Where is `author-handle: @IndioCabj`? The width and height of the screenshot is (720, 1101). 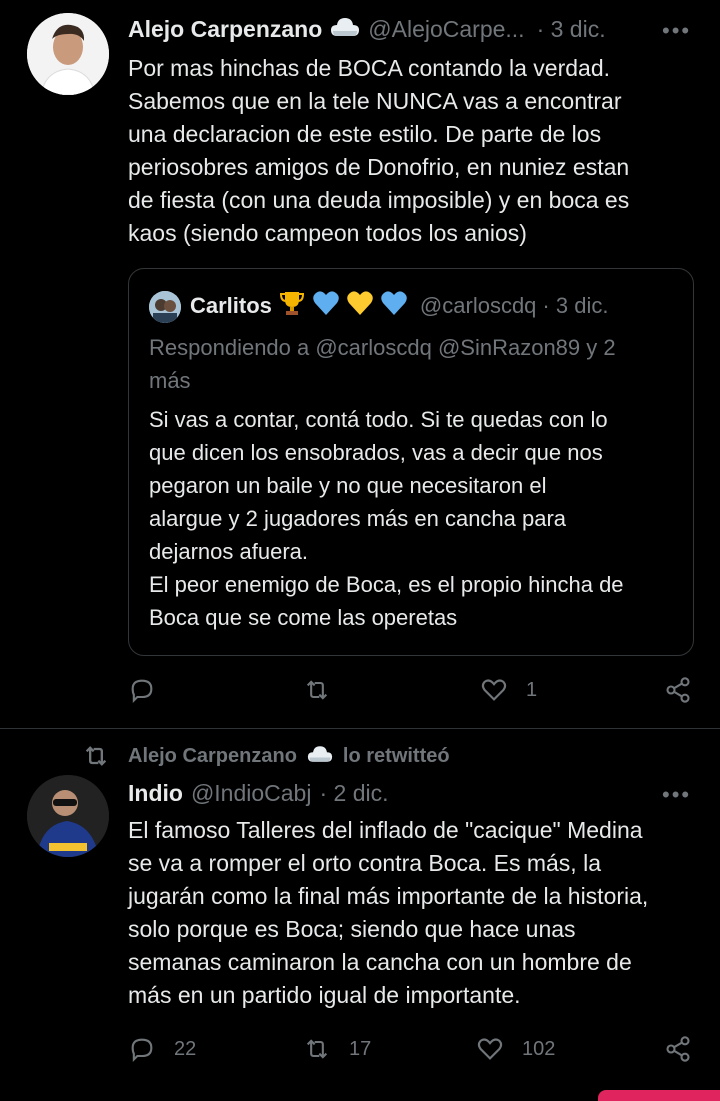
author-handle: @IndioCabj is located at coordinates (251, 793).